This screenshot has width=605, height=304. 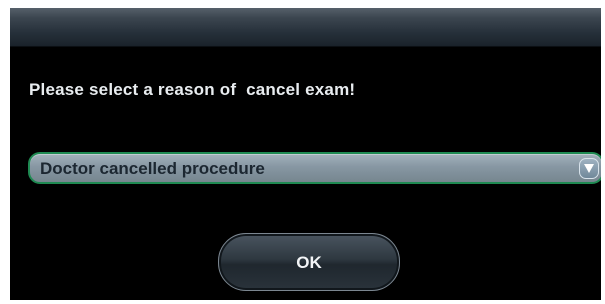 I want to click on ok-button-label: OK, so click(x=309, y=262).